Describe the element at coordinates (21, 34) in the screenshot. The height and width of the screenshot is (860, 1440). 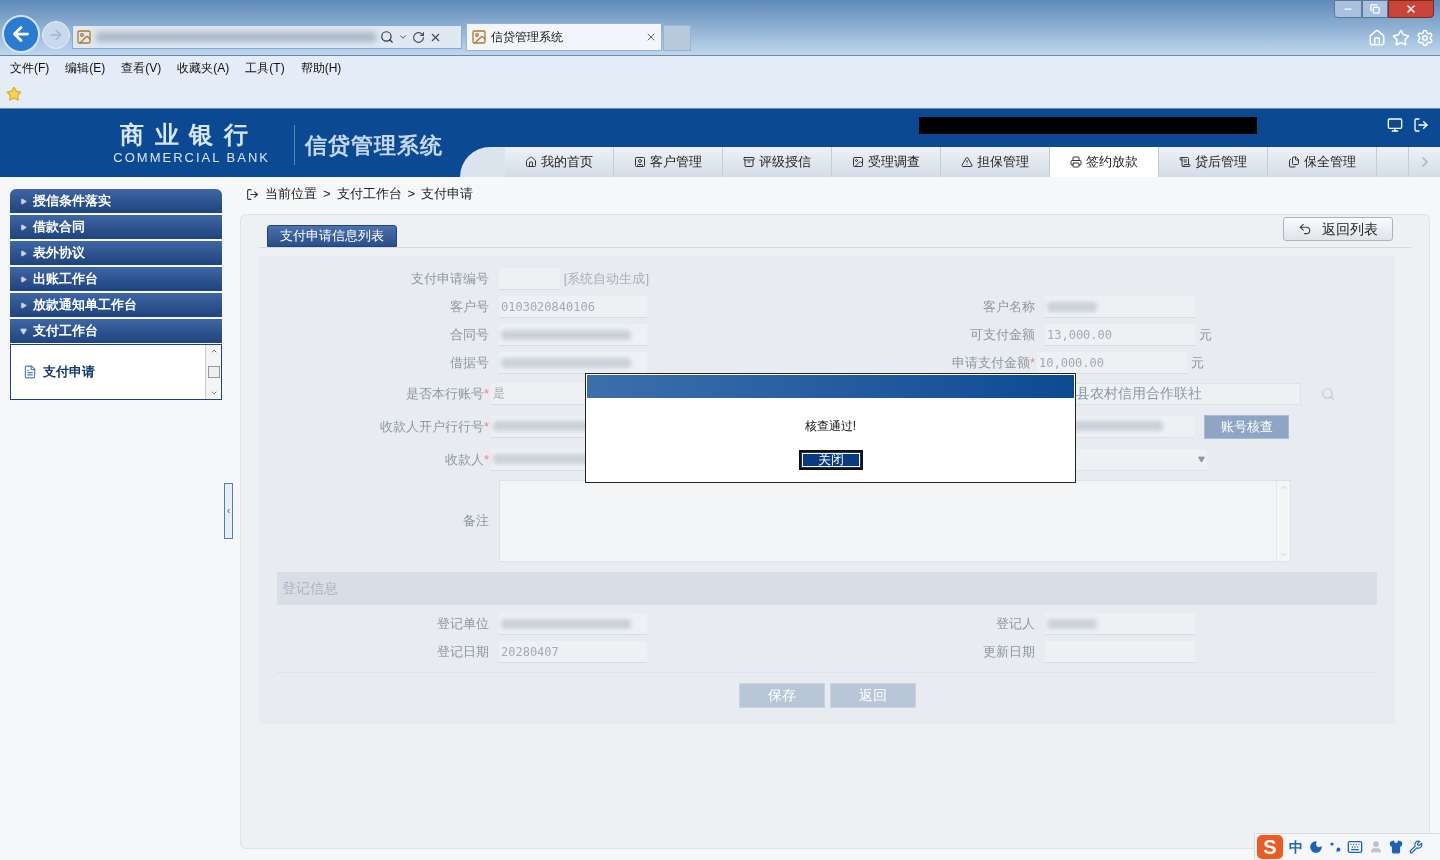
I see `back-button` at that location.